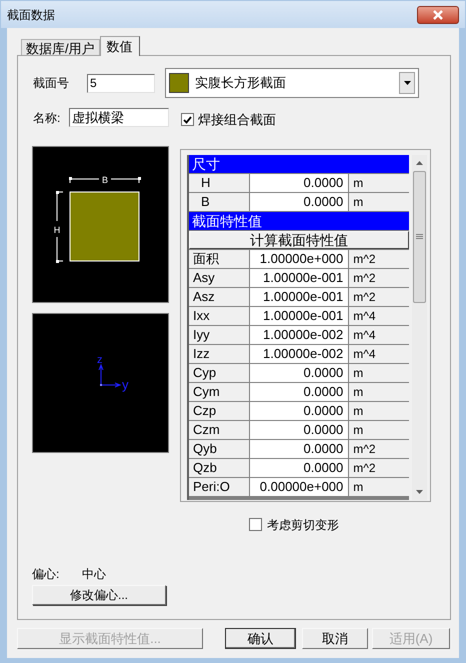 The height and width of the screenshot is (663, 466). Describe the element at coordinates (219, 297) in the screenshot. I see `table-cell: Asz` at that location.